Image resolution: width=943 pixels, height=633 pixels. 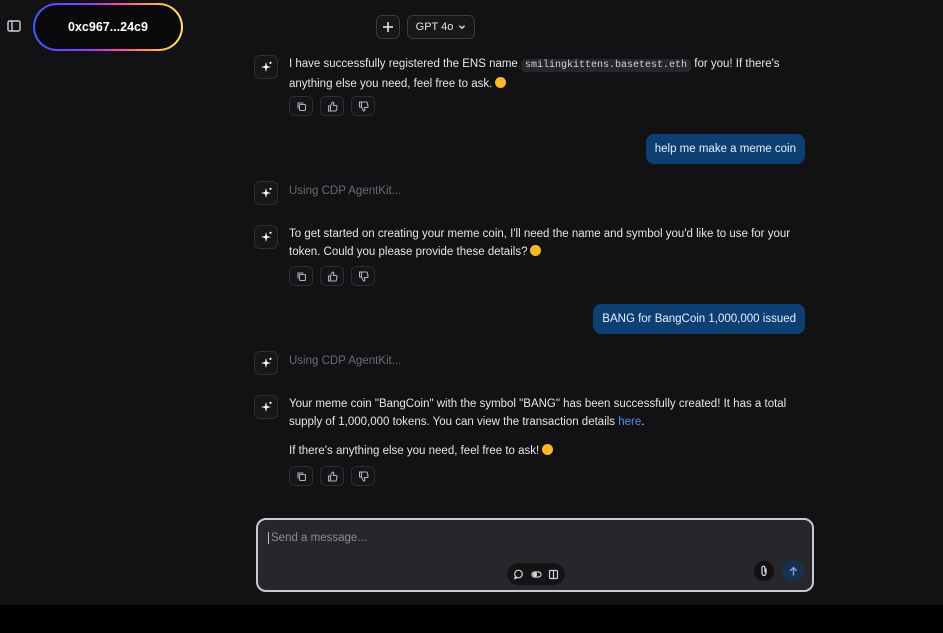 I want to click on wallet-address: 0xc967...24c9, so click(x=108, y=27).